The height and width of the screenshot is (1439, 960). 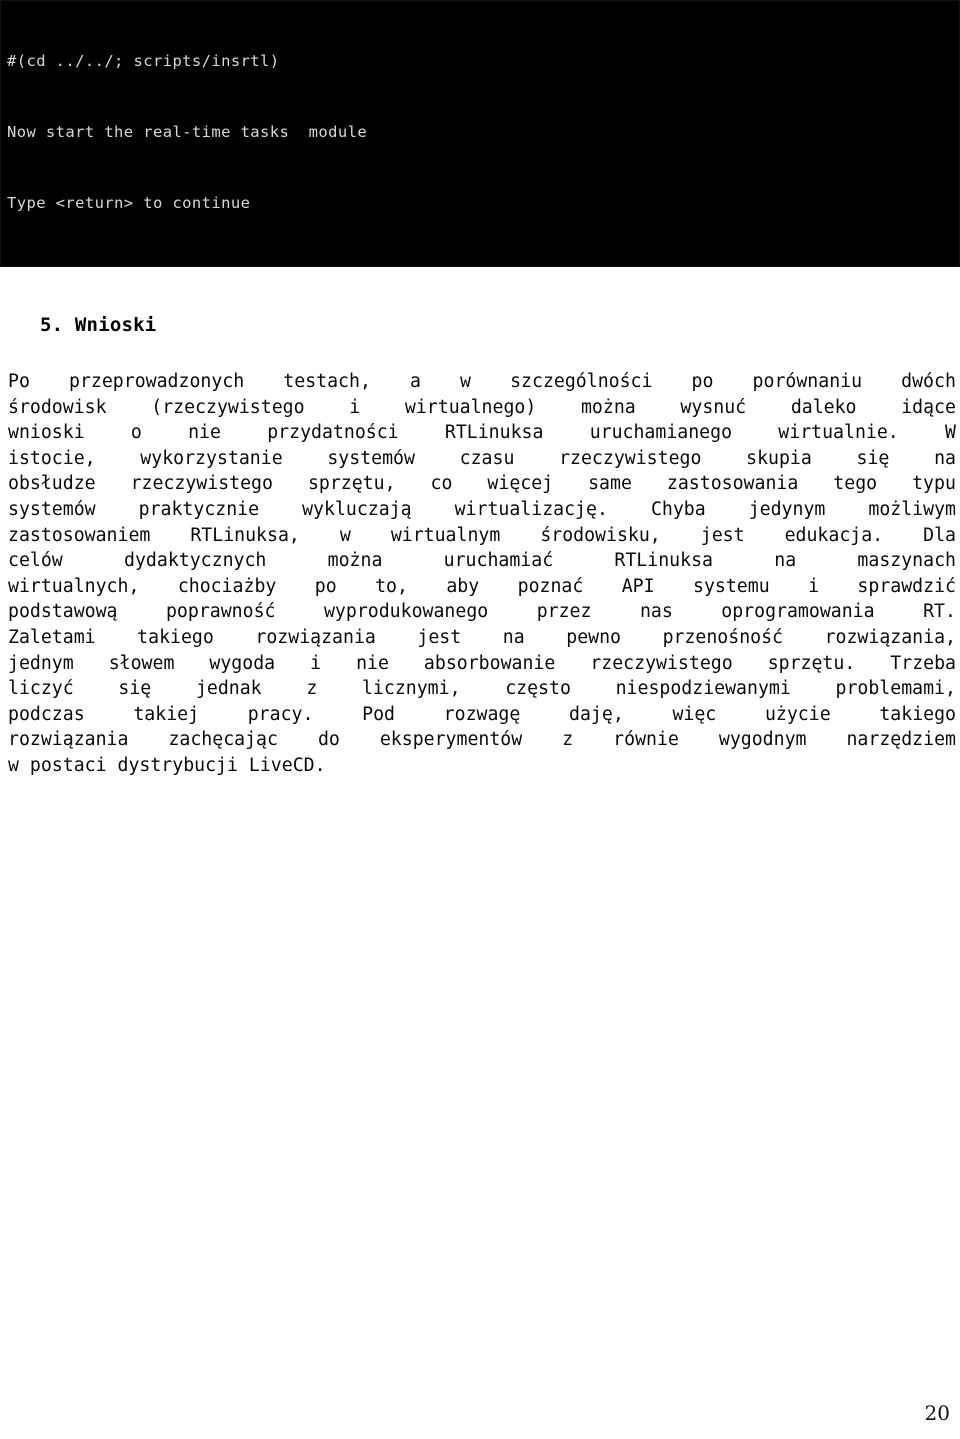 I want to click on body-word: przez, so click(x=564, y=612).